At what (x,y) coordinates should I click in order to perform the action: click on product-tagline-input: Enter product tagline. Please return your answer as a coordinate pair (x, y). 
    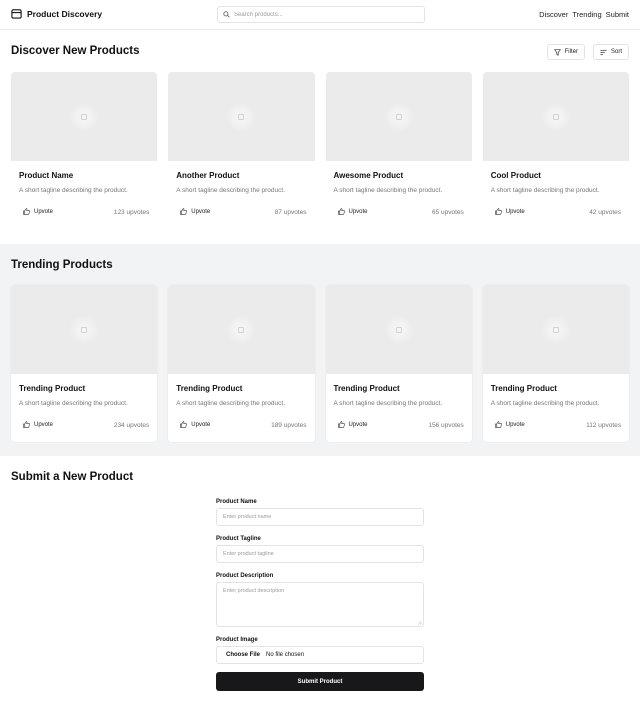
    Looking at the image, I should click on (320, 554).